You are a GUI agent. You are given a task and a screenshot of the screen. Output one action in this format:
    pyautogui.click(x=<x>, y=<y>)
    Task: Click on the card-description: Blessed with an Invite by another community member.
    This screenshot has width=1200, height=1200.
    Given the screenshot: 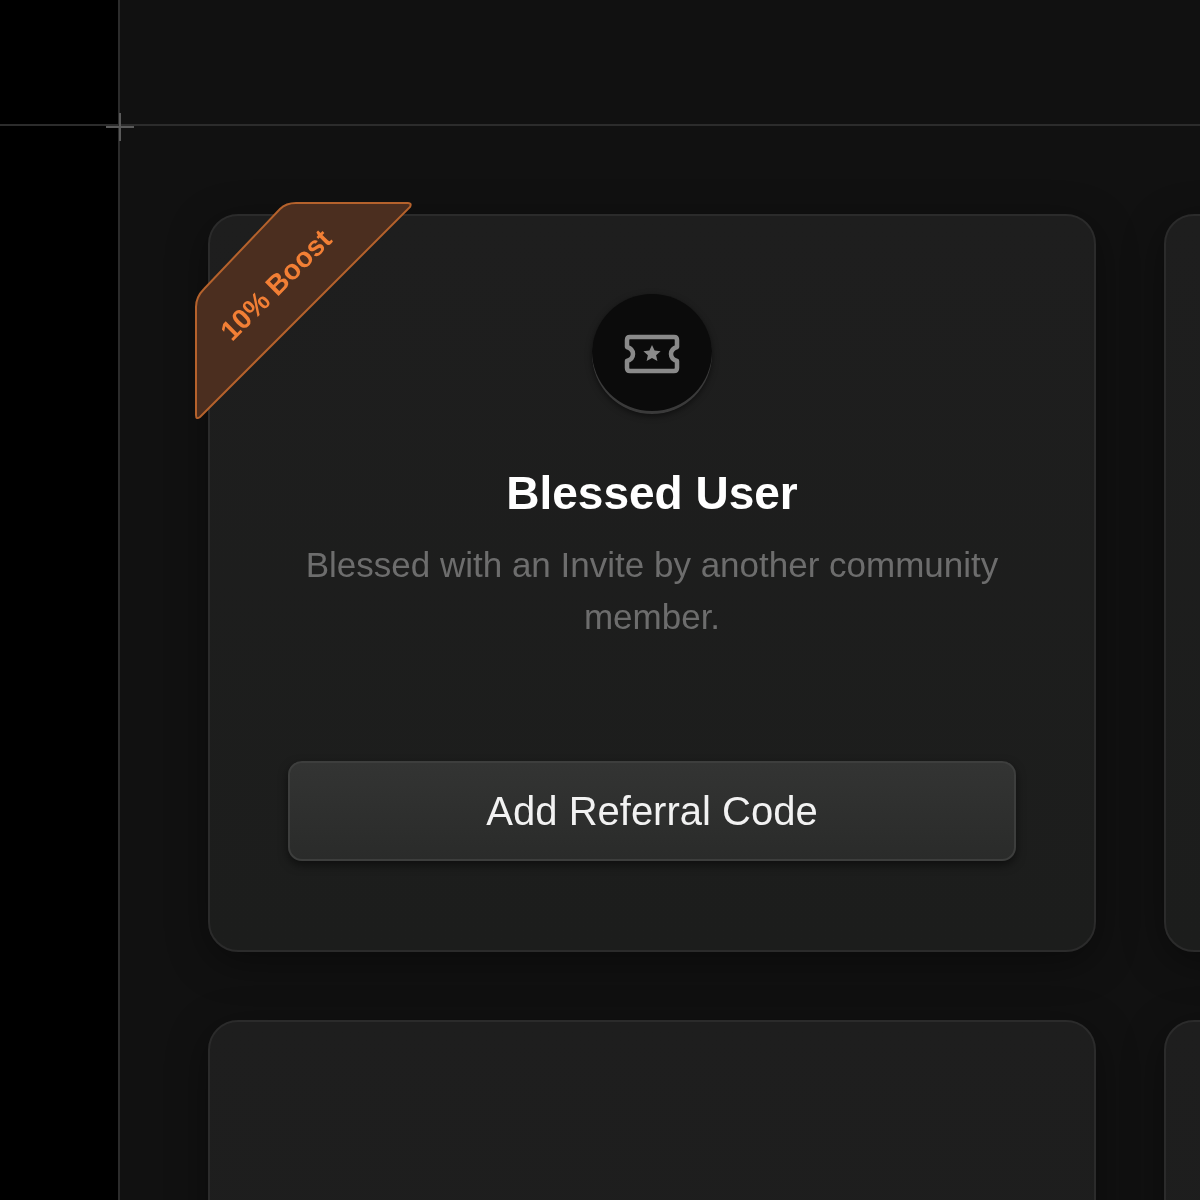 What is the action you would take?
    pyautogui.click(x=652, y=591)
    